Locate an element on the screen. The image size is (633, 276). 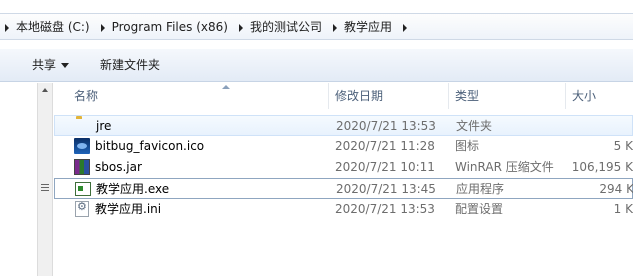
breadcrumb-item-app: 教学应用 is located at coordinates (370, 27).